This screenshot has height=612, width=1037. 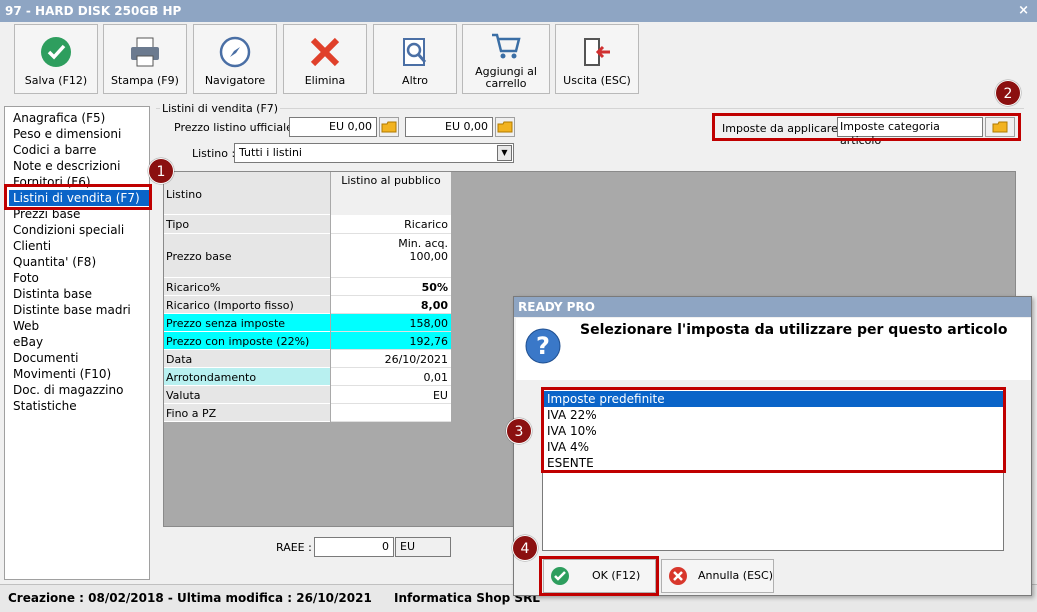 What do you see at coordinates (449, 127) in the screenshot?
I see `prezzo-field-2: EU 0,00` at bounding box center [449, 127].